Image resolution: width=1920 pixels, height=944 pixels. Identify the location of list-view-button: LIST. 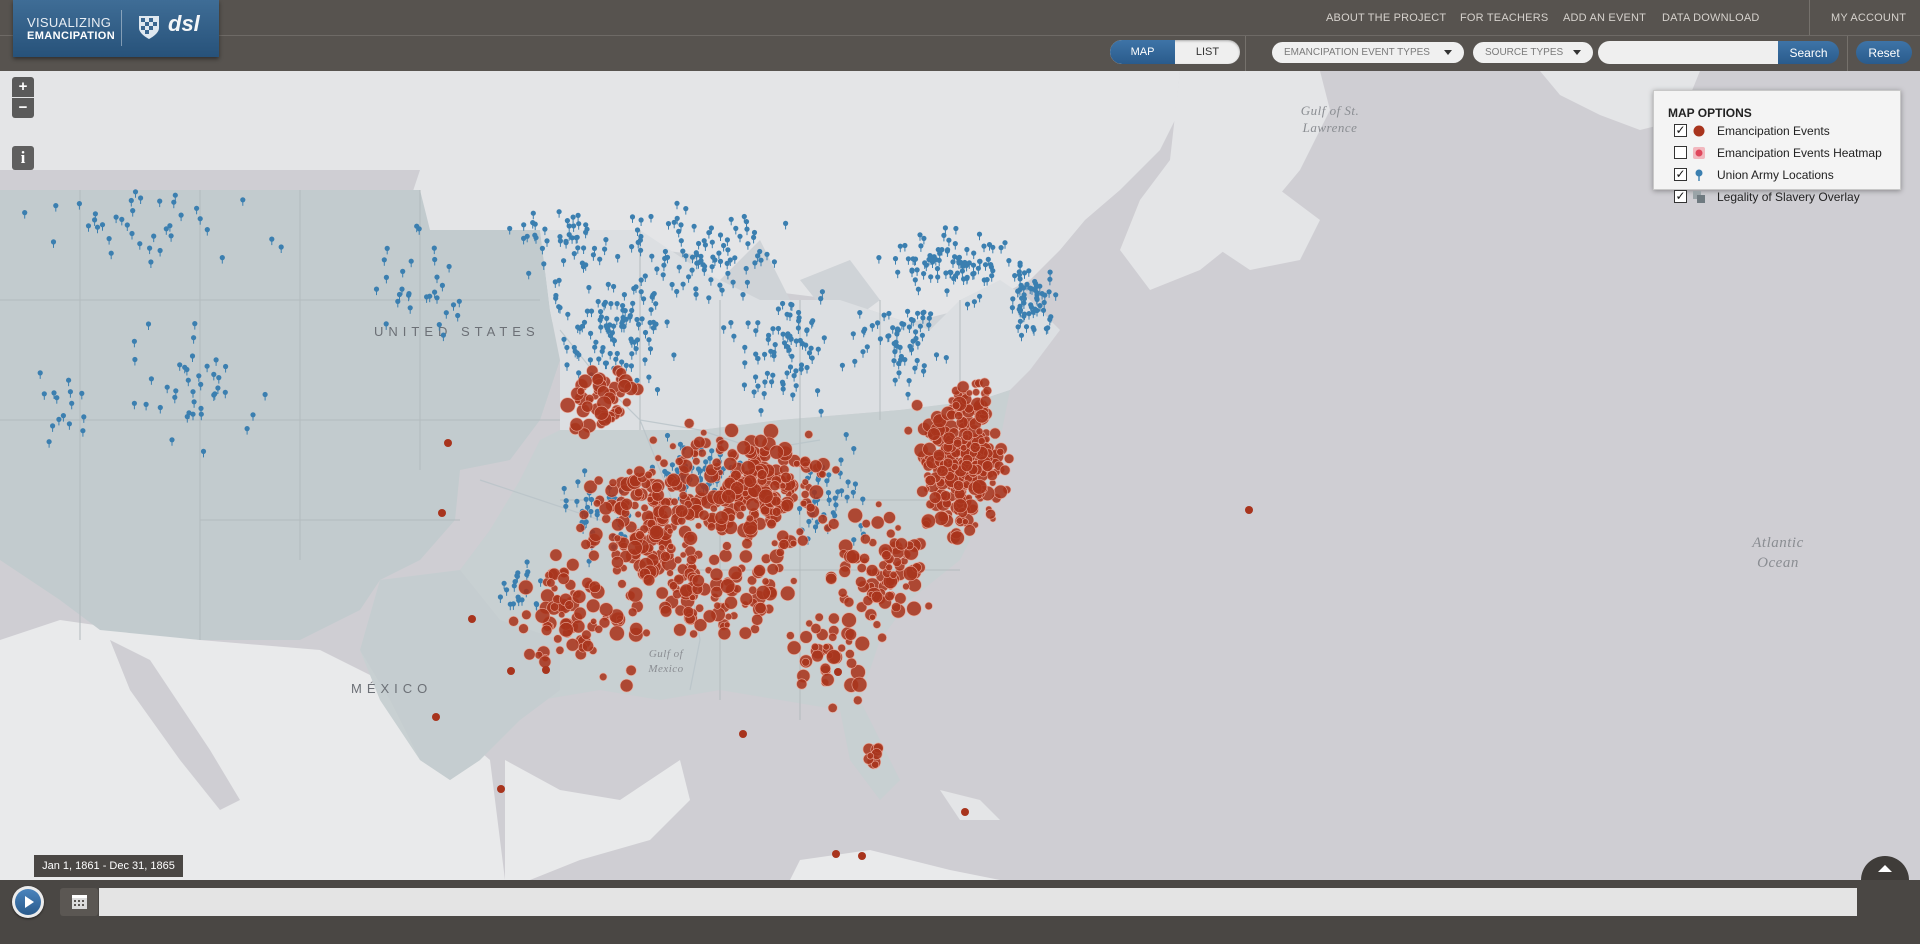
(1207, 52).